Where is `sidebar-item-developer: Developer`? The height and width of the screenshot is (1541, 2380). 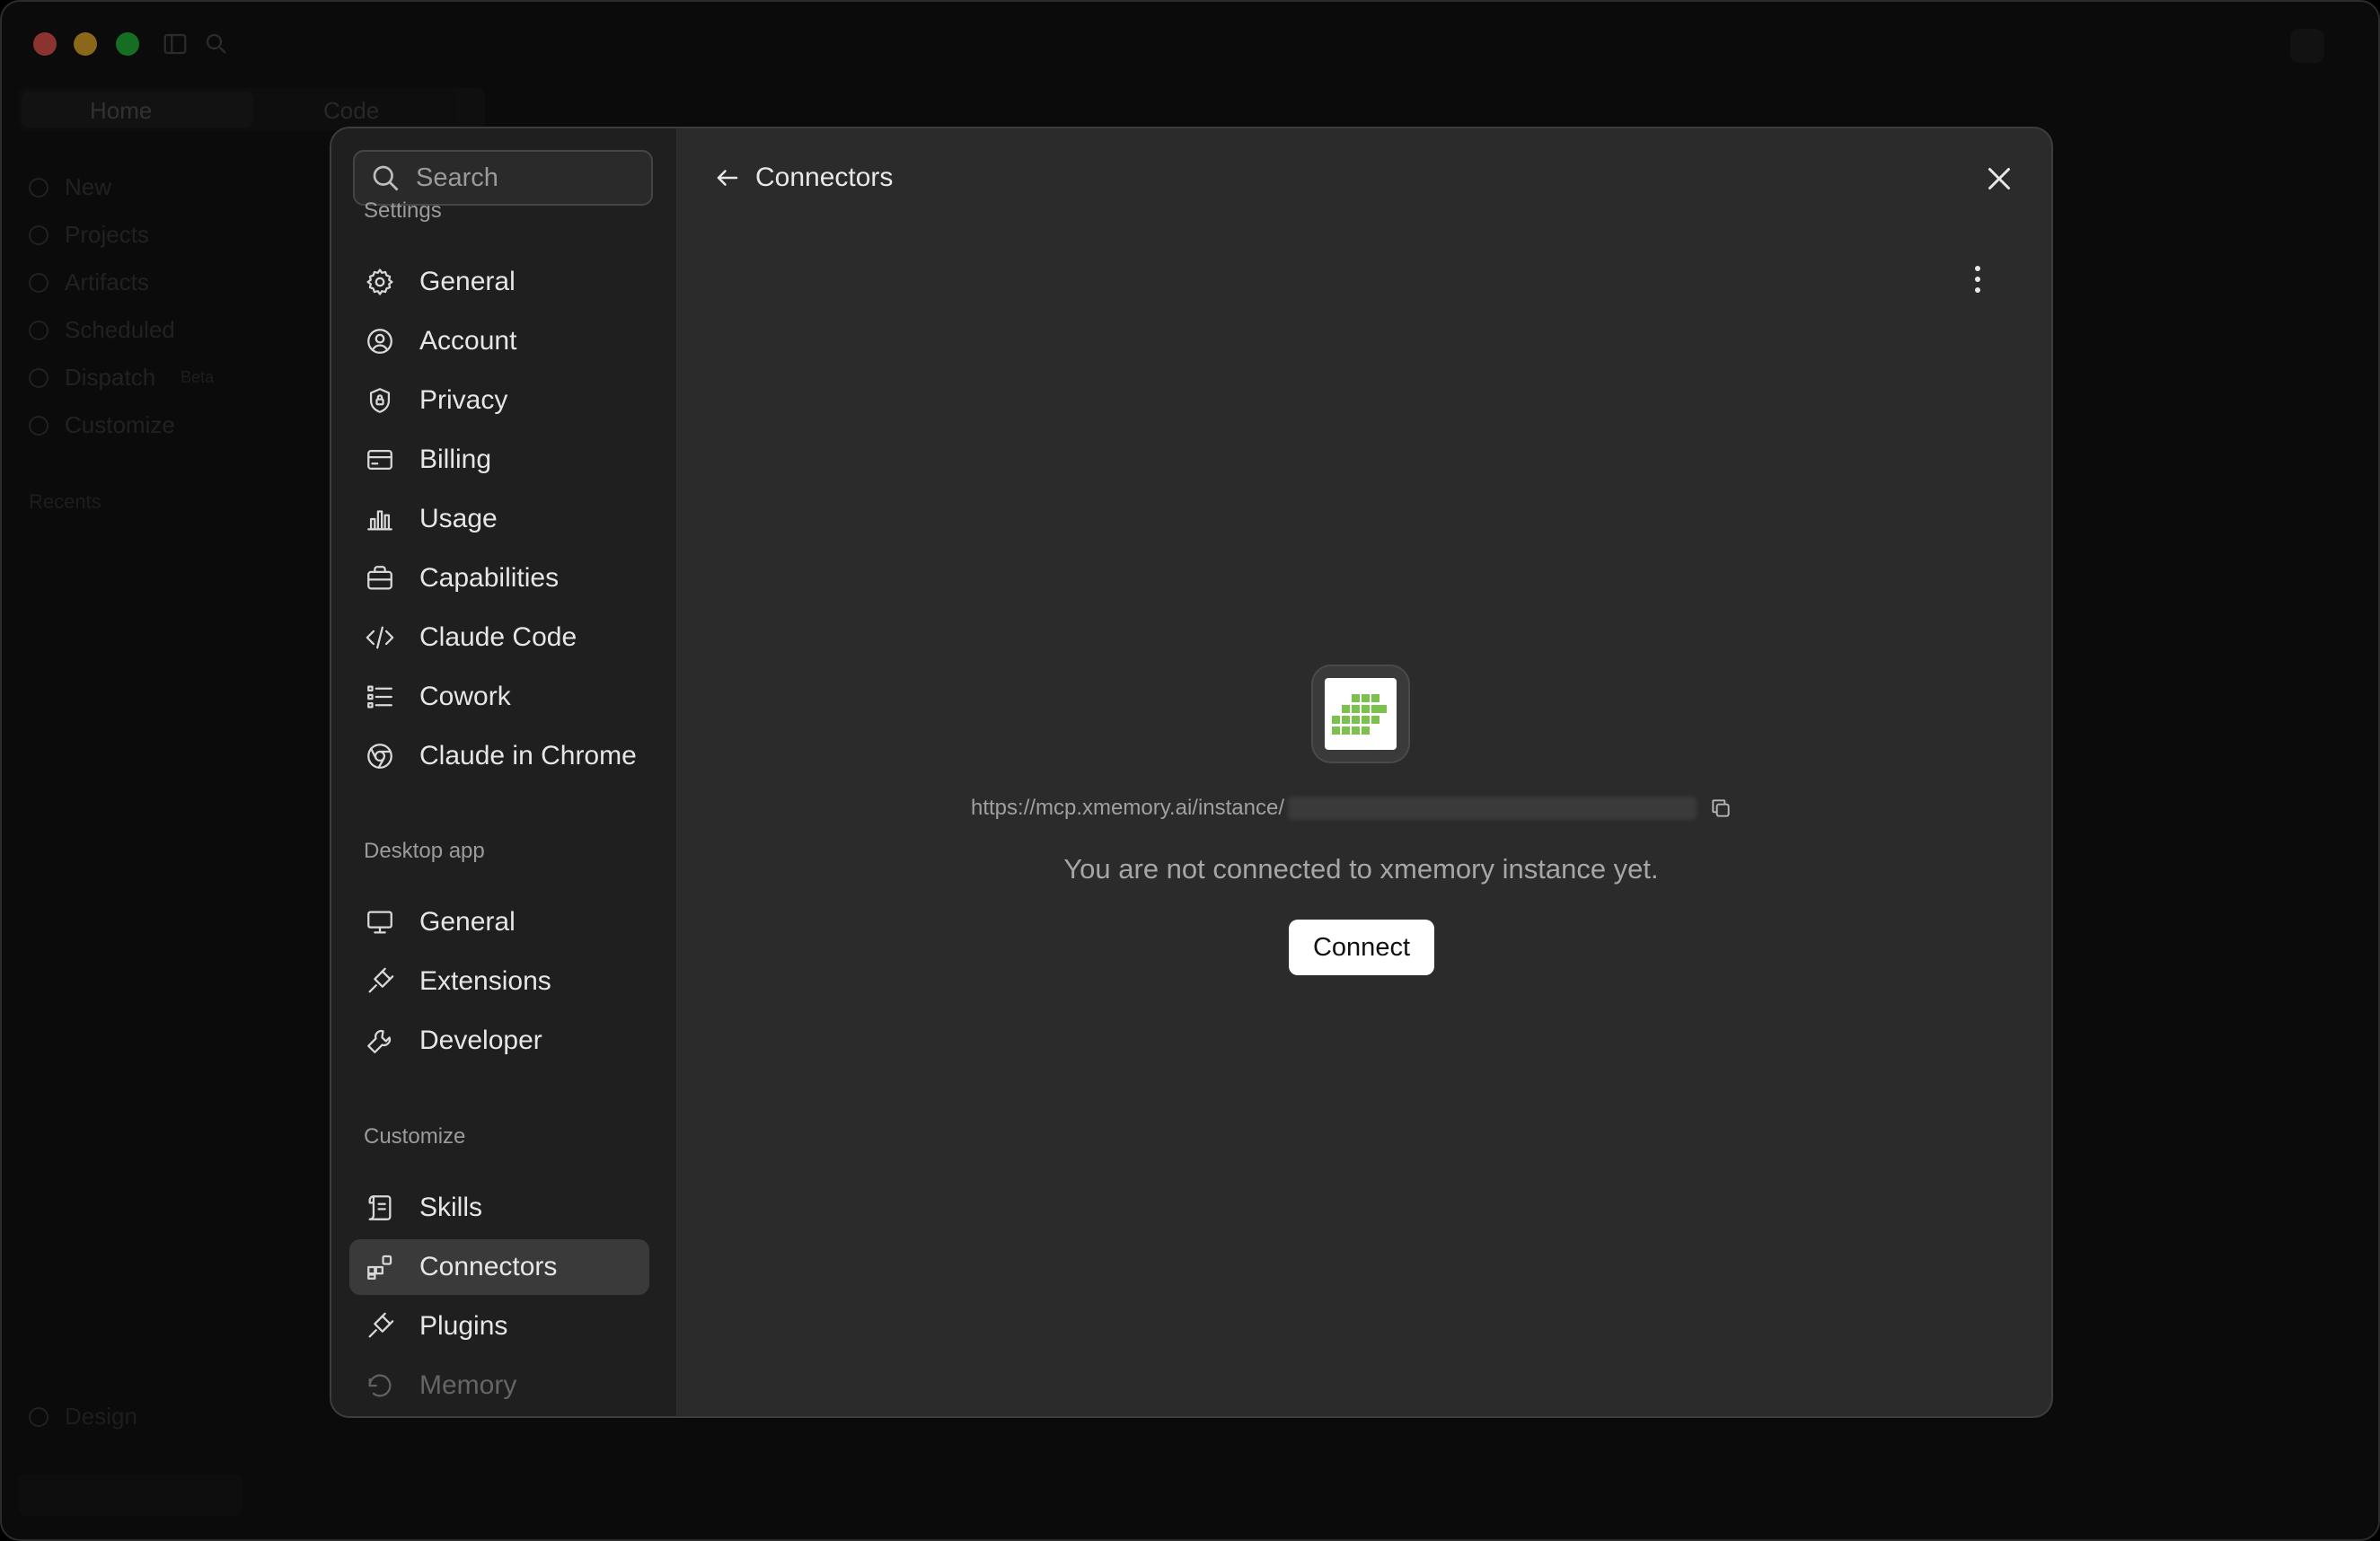
sidebar-item-developer: Developer is located at coordinates (499, 1041).